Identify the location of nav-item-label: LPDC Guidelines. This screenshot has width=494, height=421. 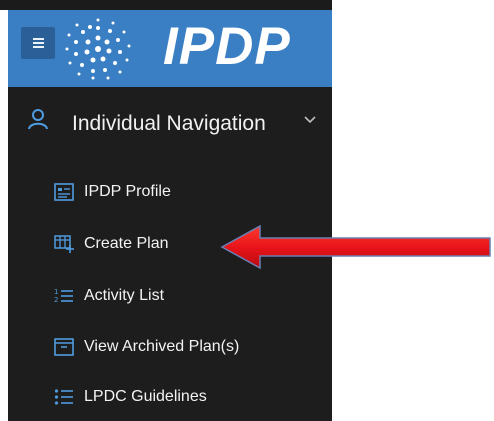
(145, 396).